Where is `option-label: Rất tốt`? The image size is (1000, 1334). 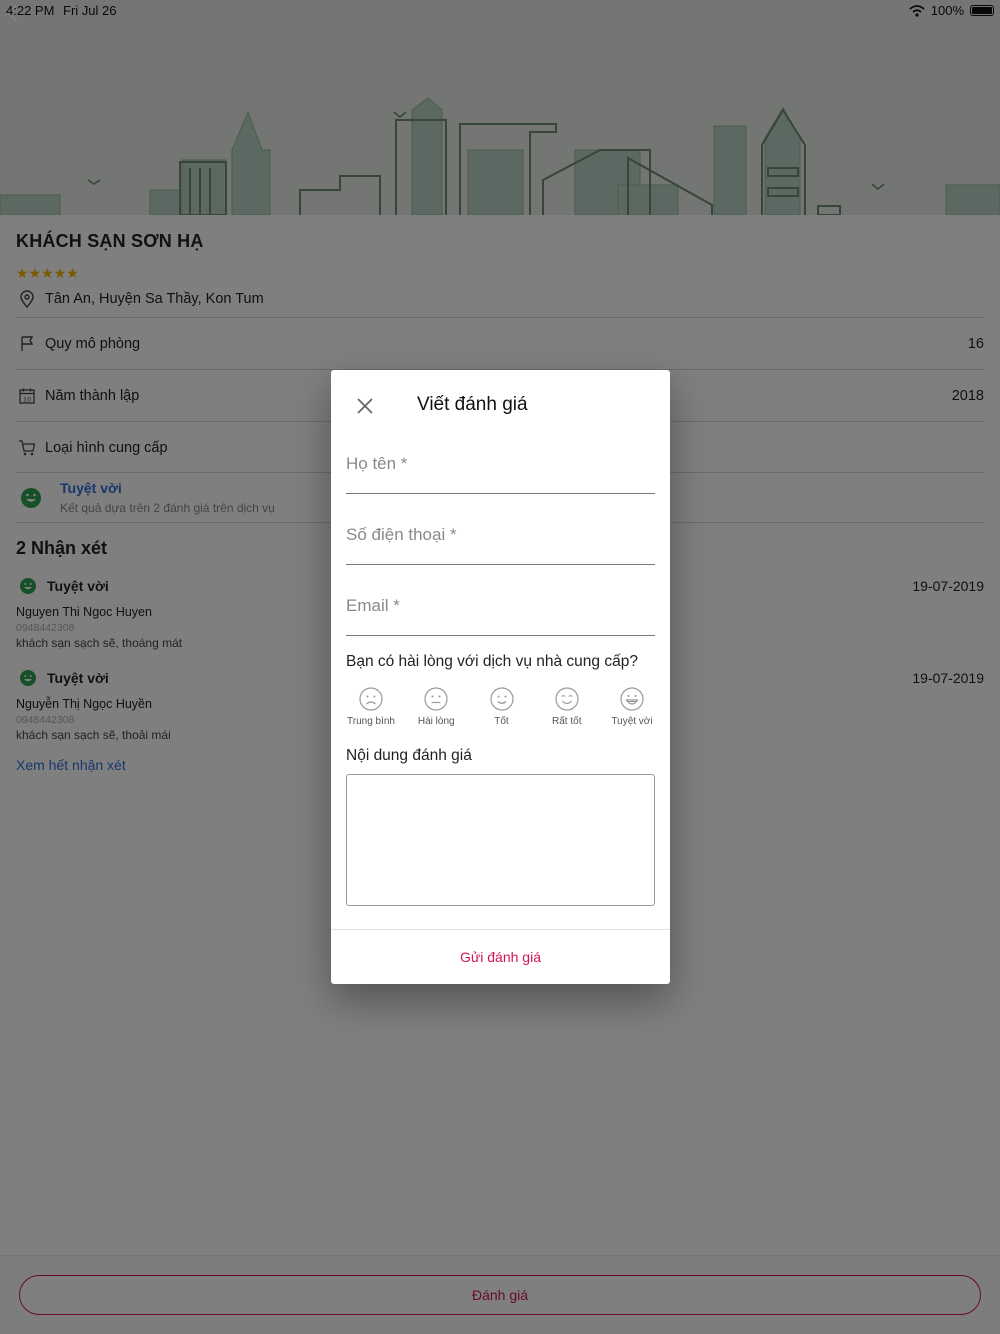
option-label: Rất tốt is located at coordinates (567, 721).